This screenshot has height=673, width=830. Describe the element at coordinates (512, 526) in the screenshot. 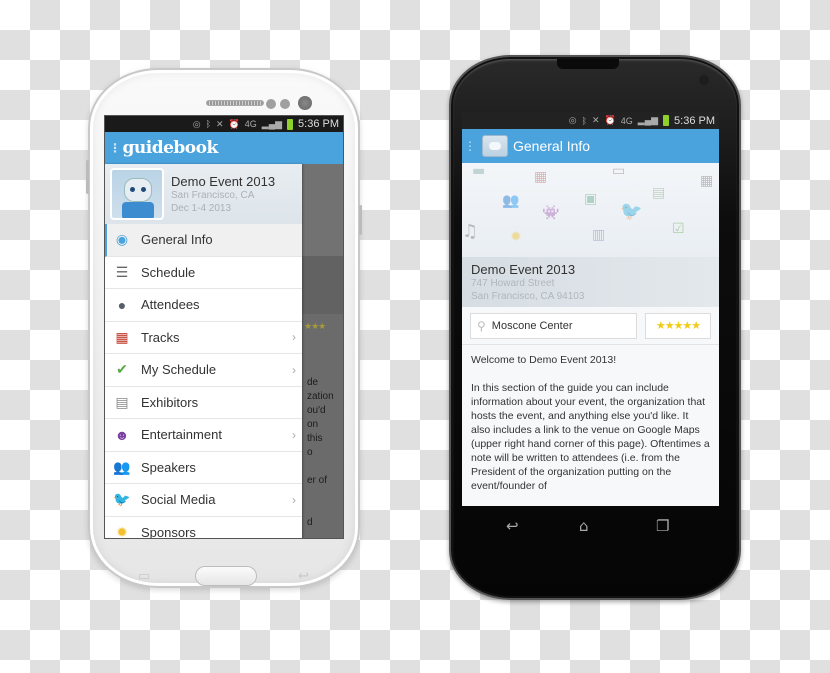

I see `back-nav-icon: ↩` at that location.